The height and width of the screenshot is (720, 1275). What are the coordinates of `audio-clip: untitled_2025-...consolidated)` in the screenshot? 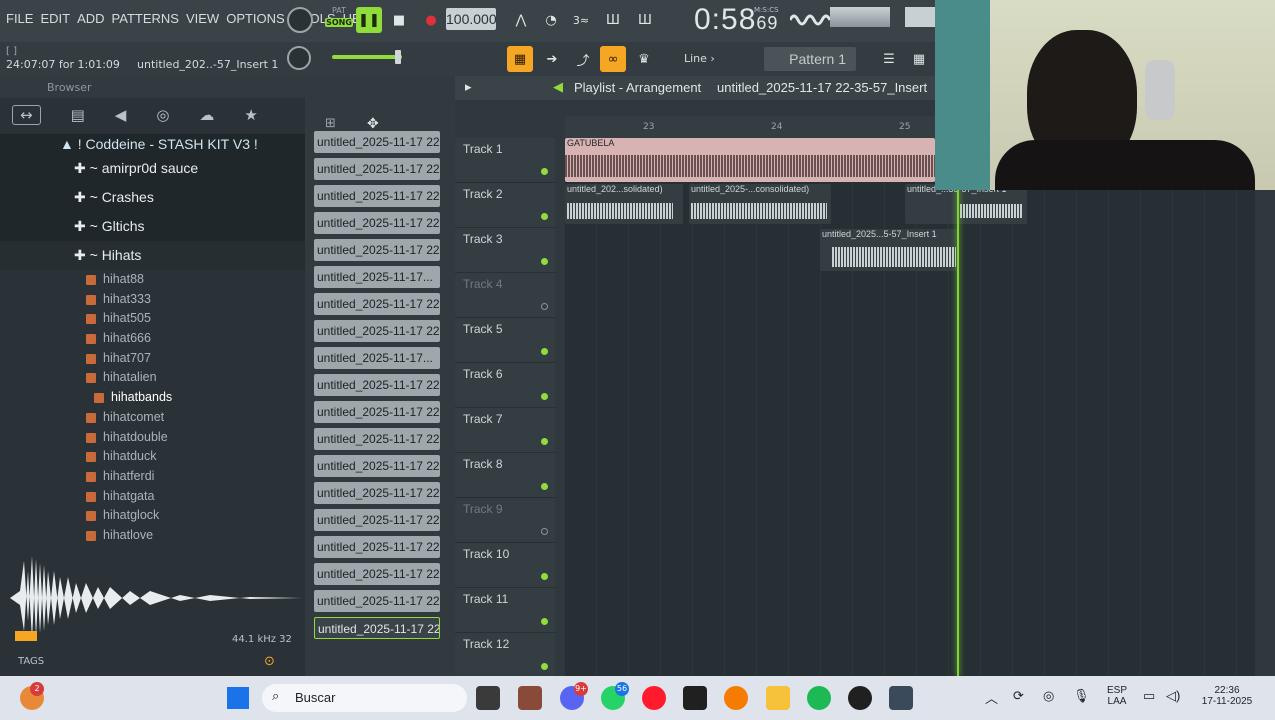 It's located at (760, 204).